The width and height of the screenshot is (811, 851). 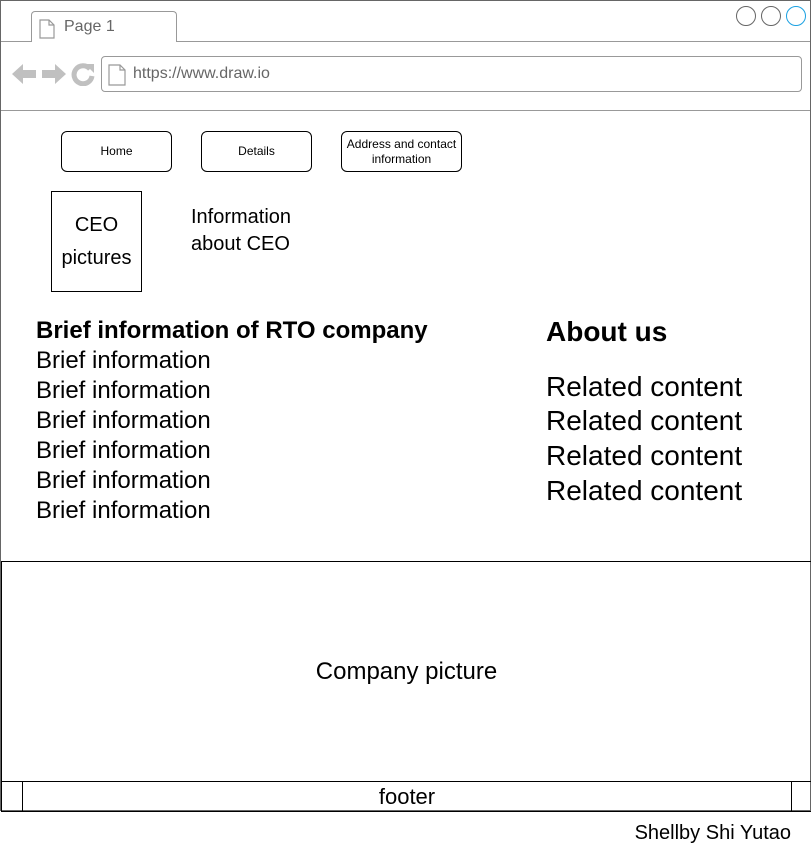 I want to click on address-contact-button: Address and contact information, so click(x=401, y=151).